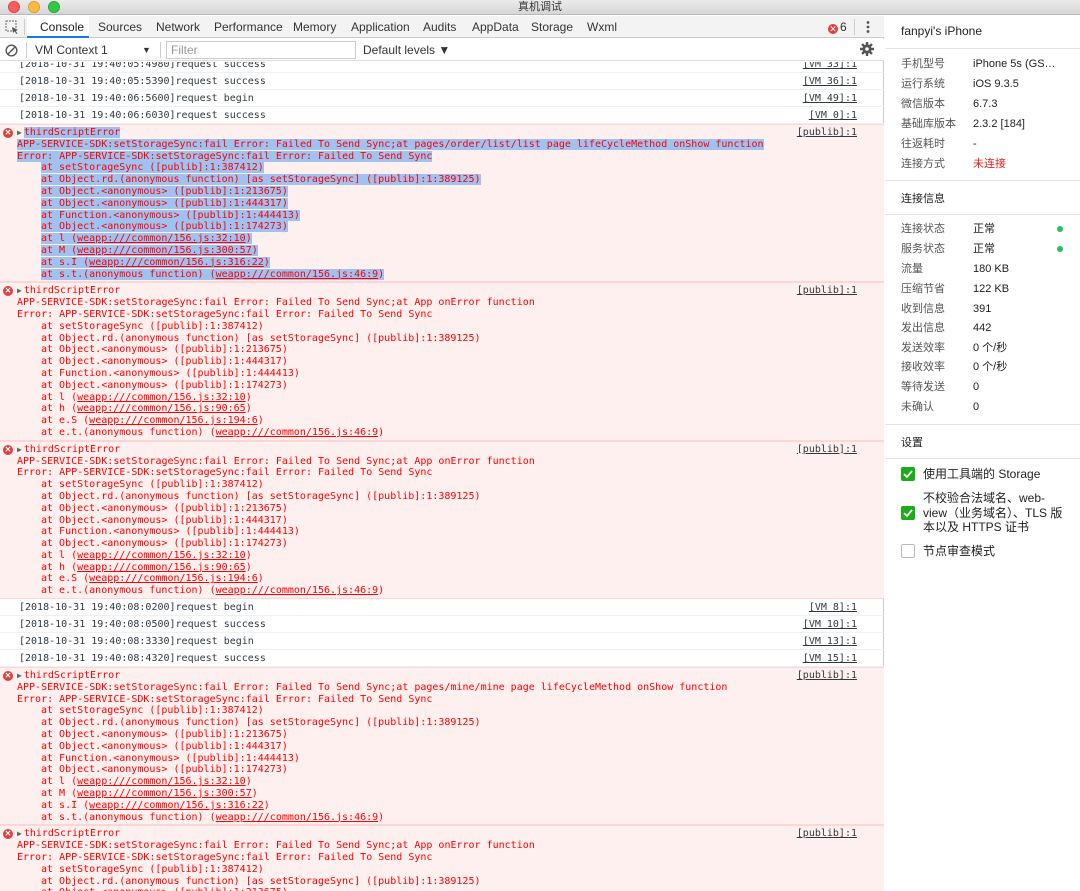 This screenshot has height=891, width=1080. I want to click on log-source-link: [VM 33]:1, so click(830, 67).